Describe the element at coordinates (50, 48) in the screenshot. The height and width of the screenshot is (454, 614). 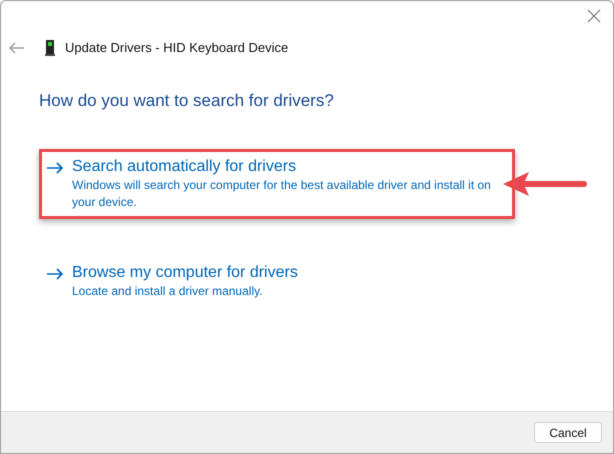
I see `device-icon` at that location.